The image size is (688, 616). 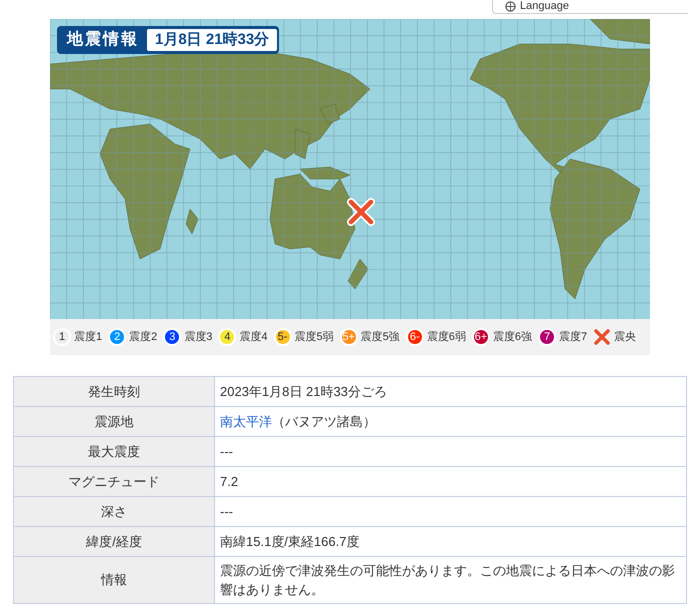 I want to click on row-value: 7.2, so click(x=450, y=481).